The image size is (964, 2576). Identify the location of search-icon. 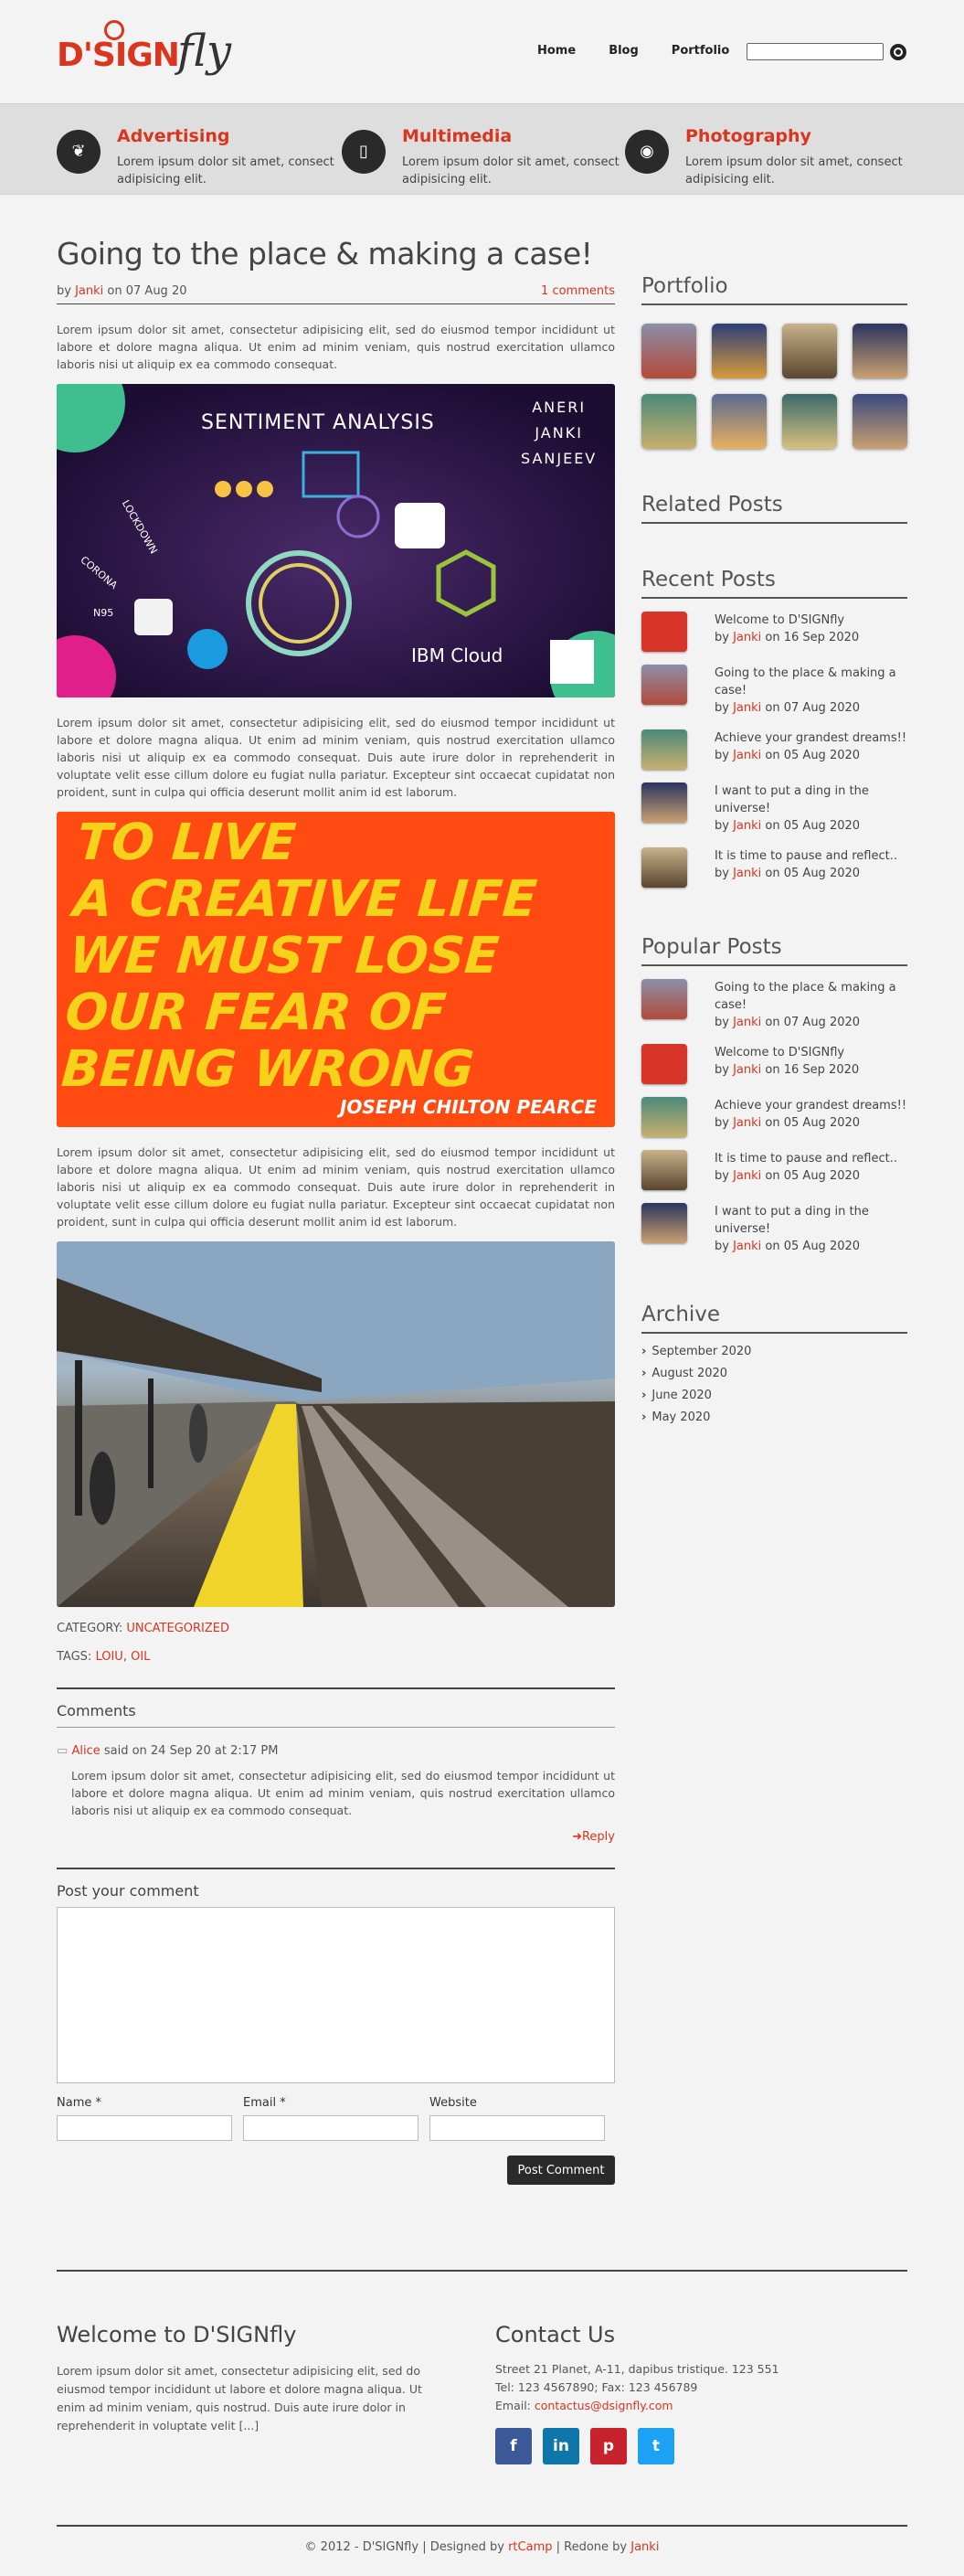
(898, 52).